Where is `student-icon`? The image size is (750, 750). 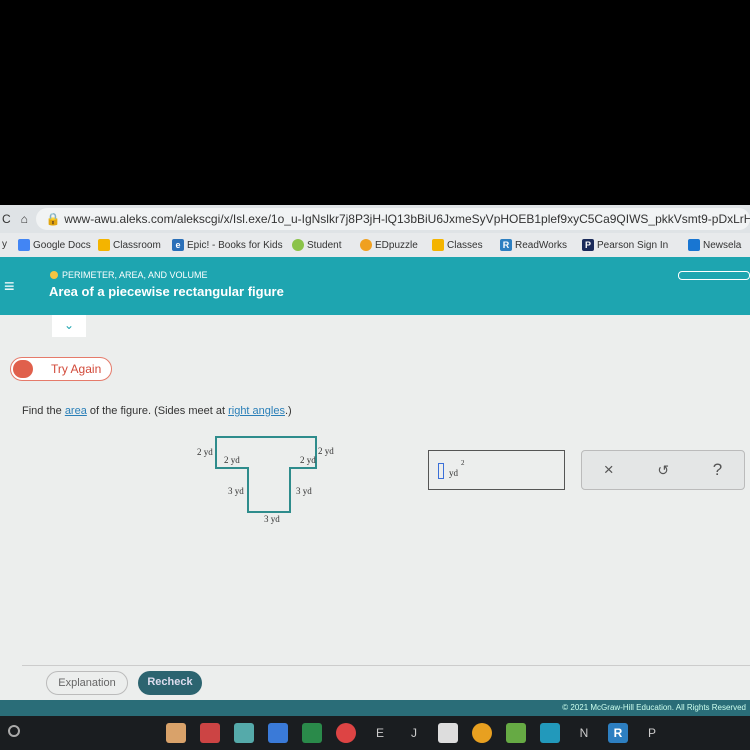
student-icon is located at coordinates (298, 245).